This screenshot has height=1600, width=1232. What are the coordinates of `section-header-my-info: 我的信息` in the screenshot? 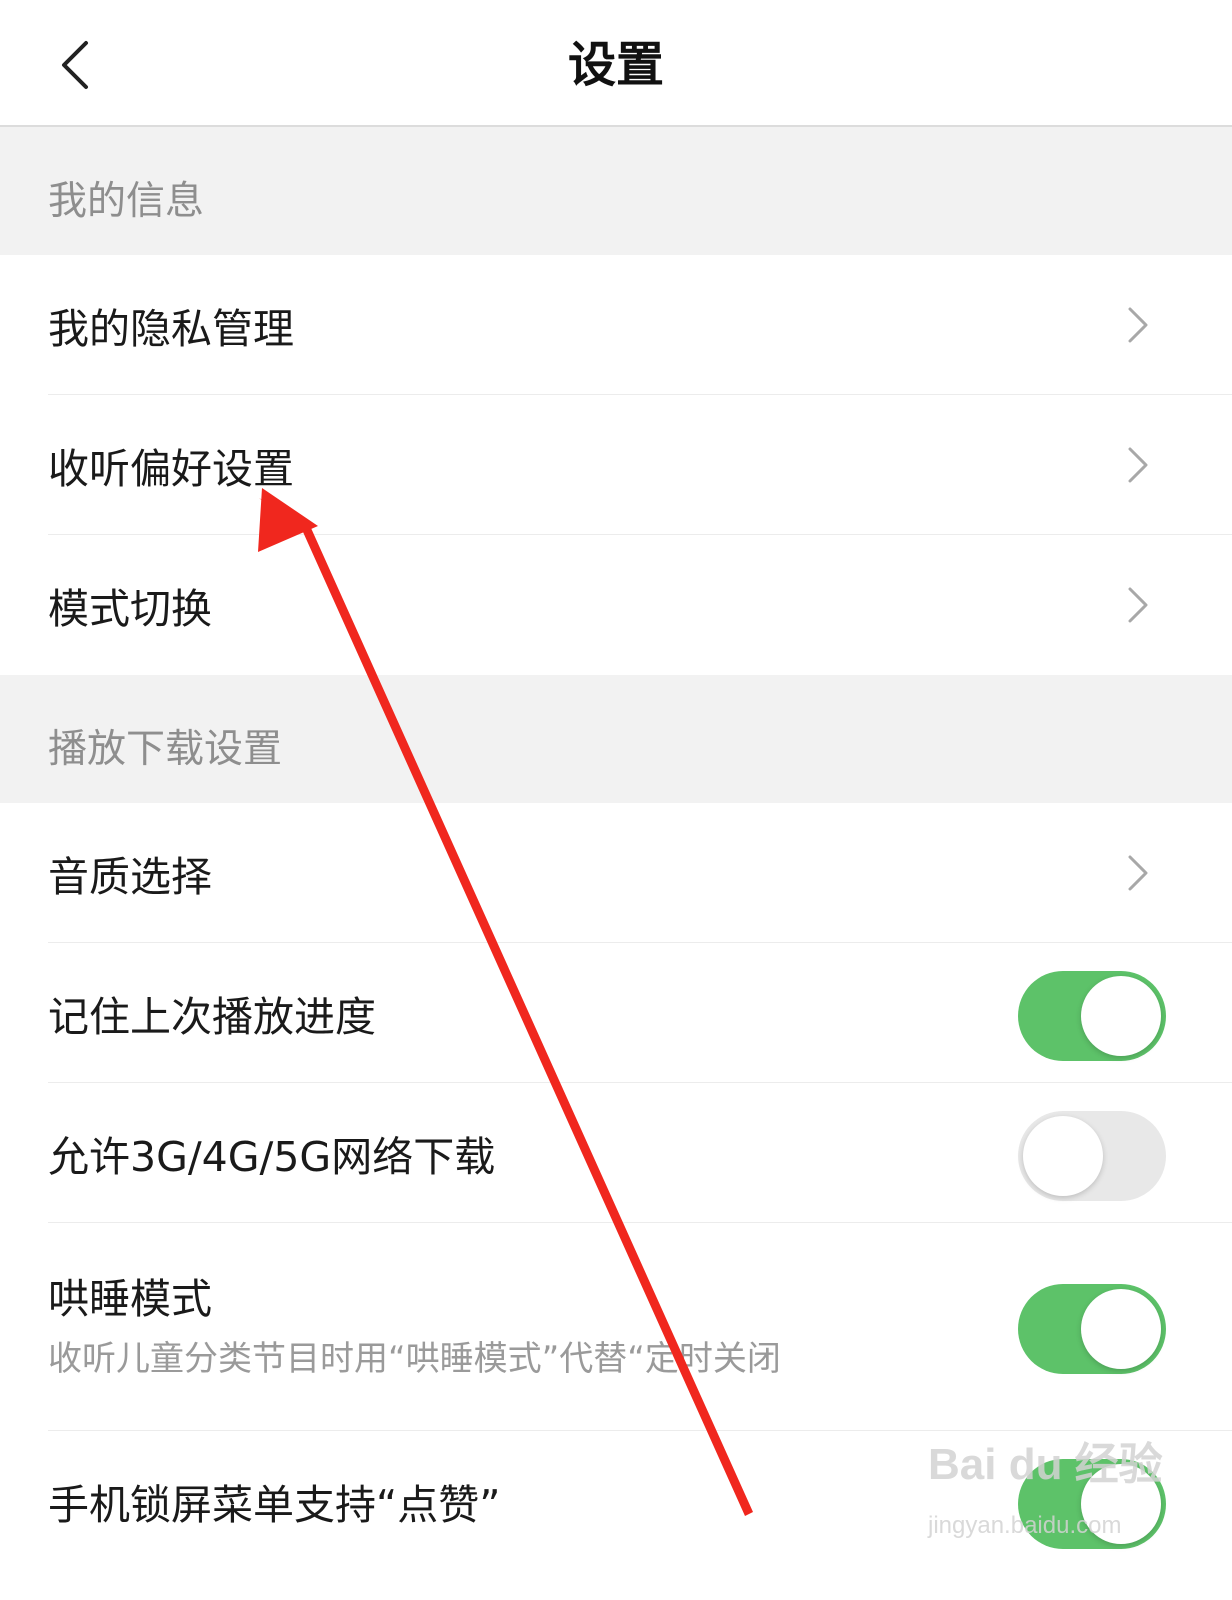 It's located at (616, 191).